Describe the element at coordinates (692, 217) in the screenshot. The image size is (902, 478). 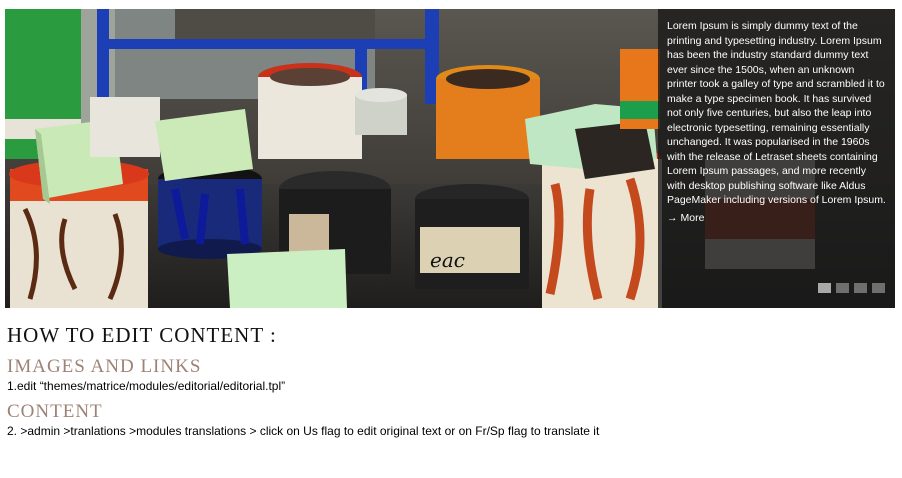
I see `more-link-label: More` at that location.